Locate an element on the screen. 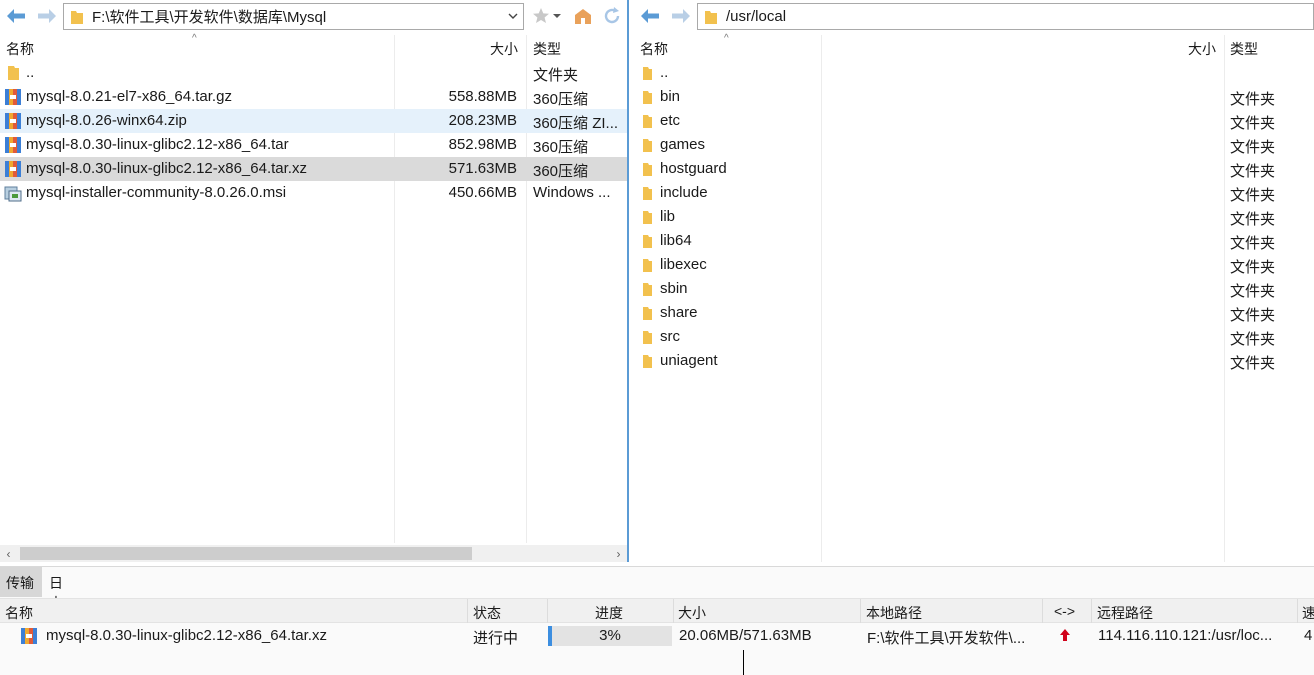 The image size is (1314, 675). bookmark-dropdown-icon is located at coordinates (557, 16).